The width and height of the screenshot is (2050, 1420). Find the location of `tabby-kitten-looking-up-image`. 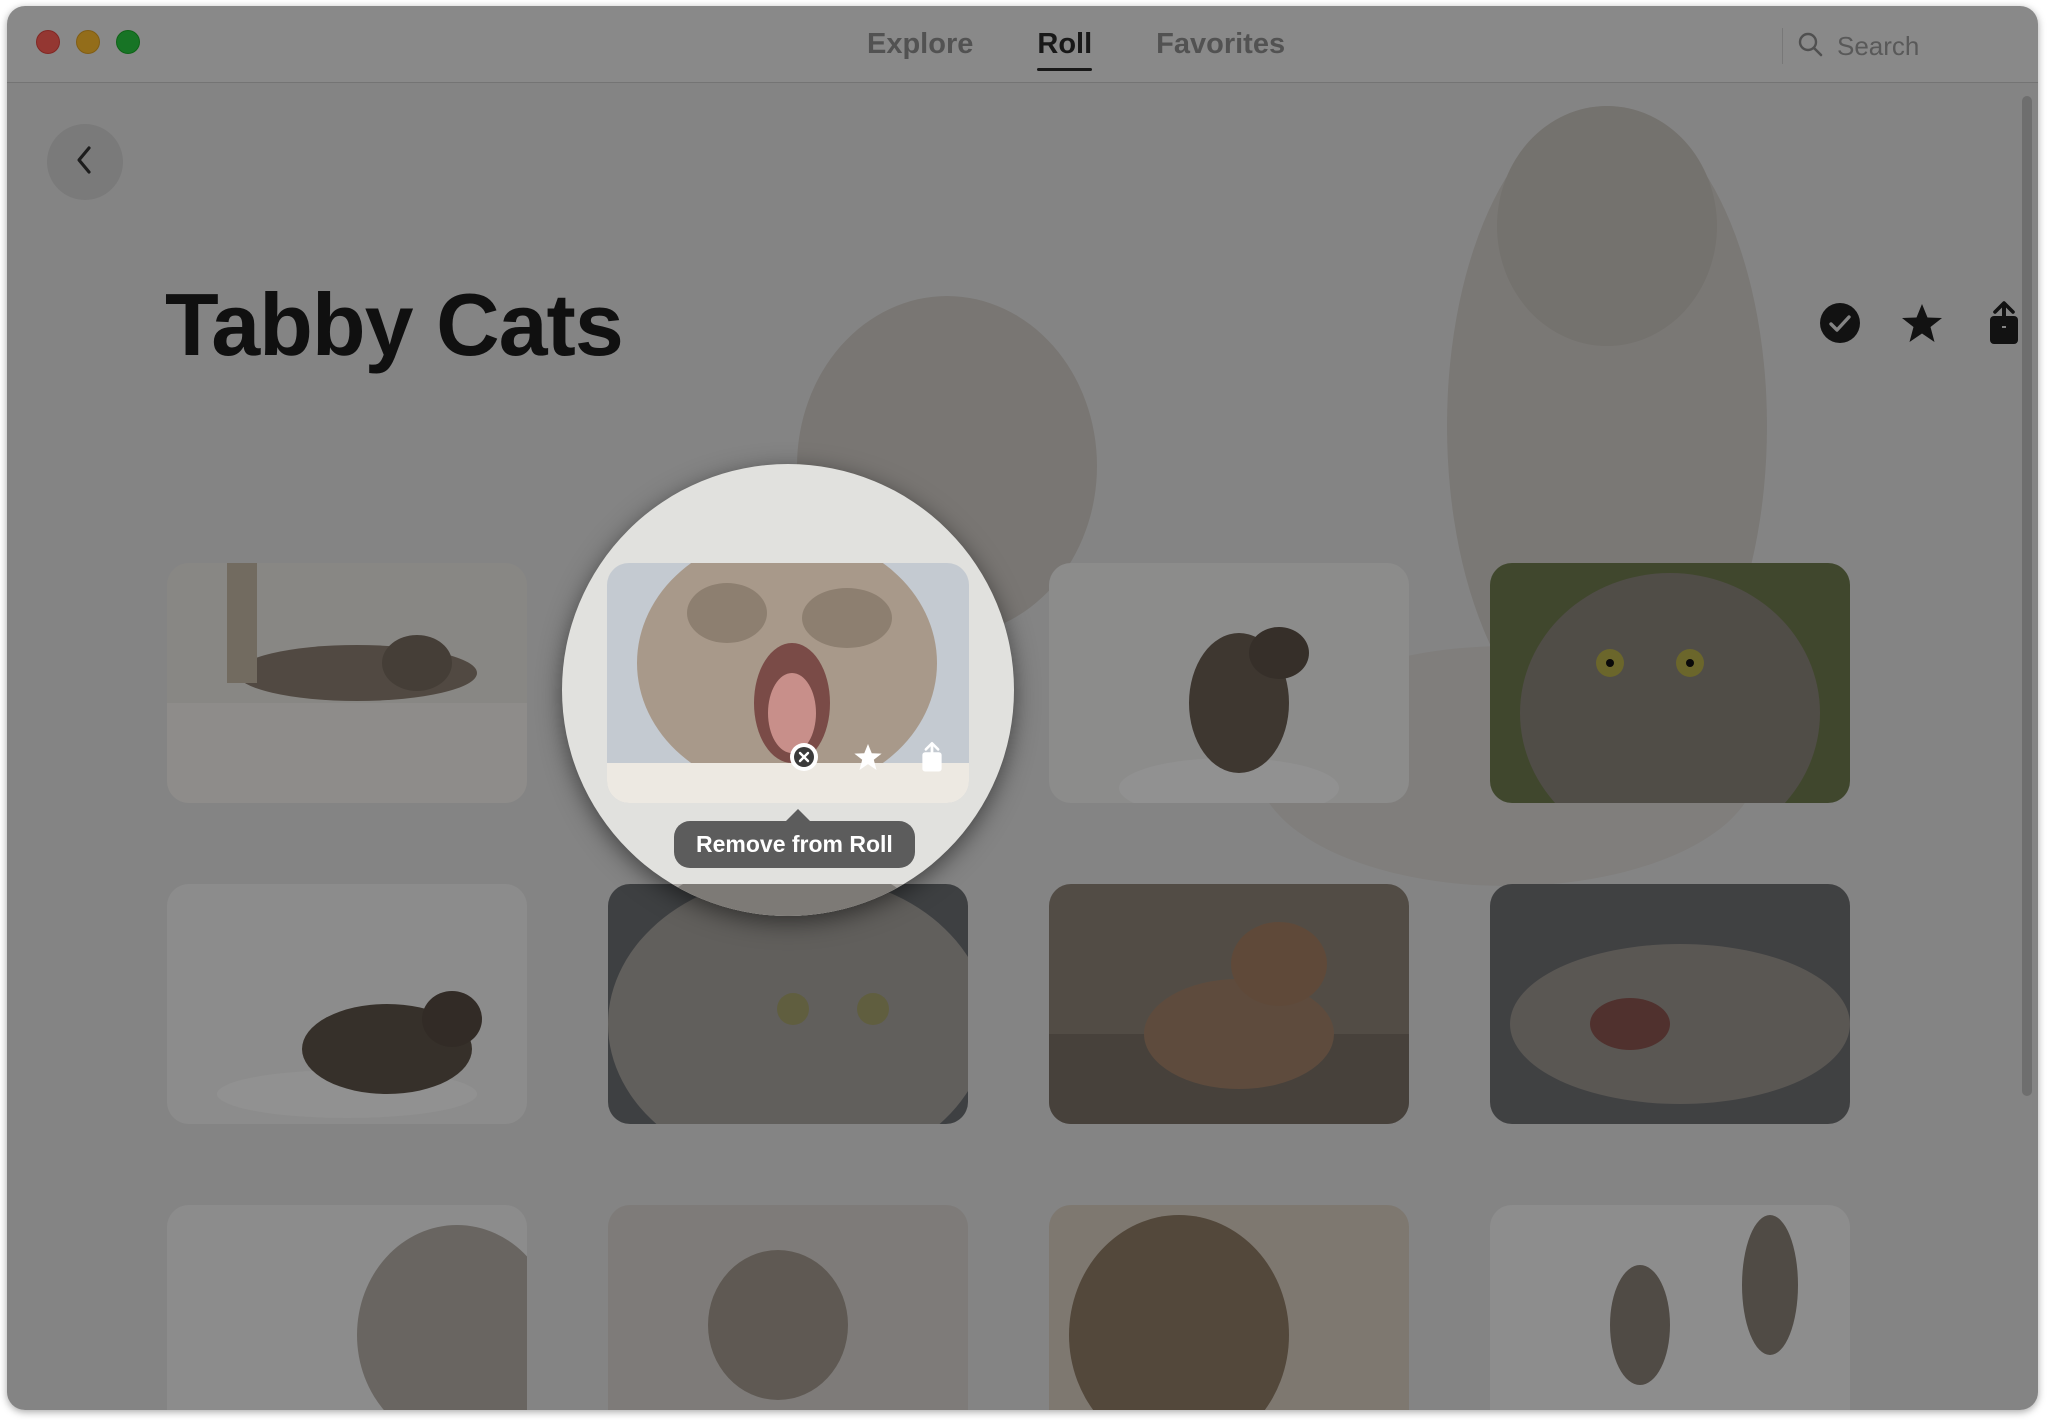

tabby-kitten-looking-up-image is located at coordinates (1229, 1307).